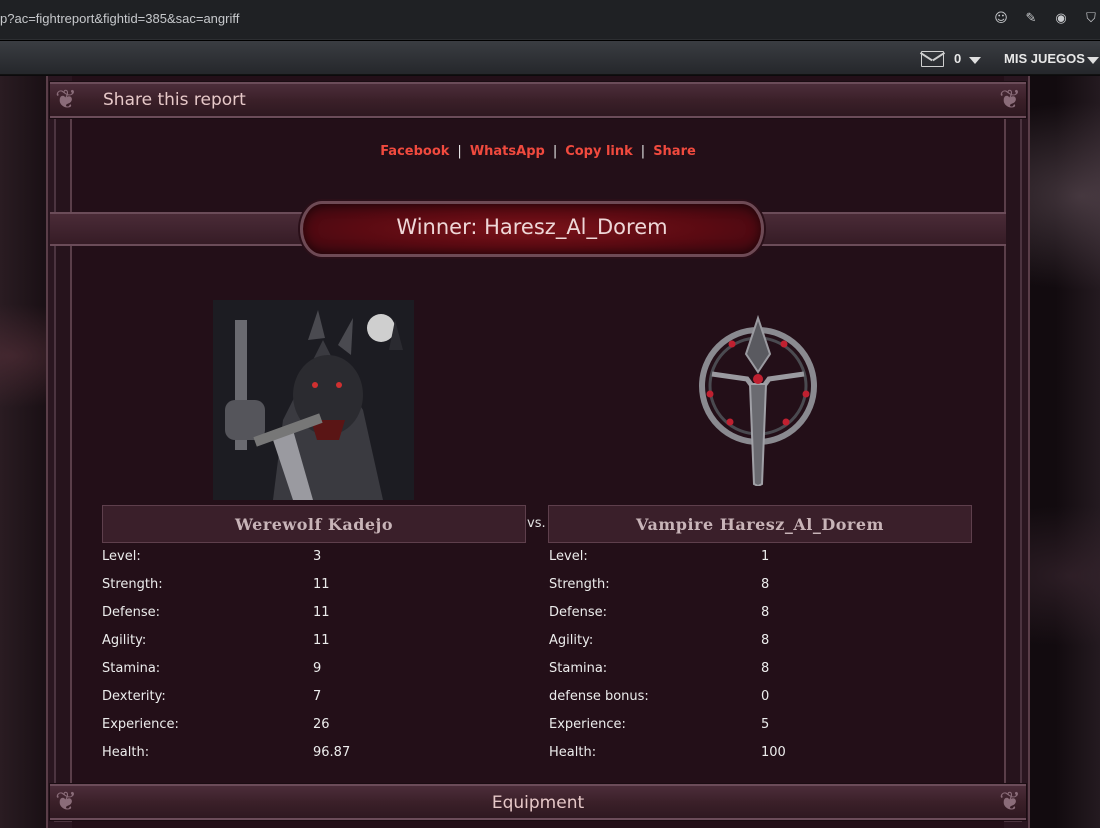 This screenshot has height=828, width=1100. Describe the element at coordinates (674, 151) in the screenshot. I see `share-link: Share` at that location.